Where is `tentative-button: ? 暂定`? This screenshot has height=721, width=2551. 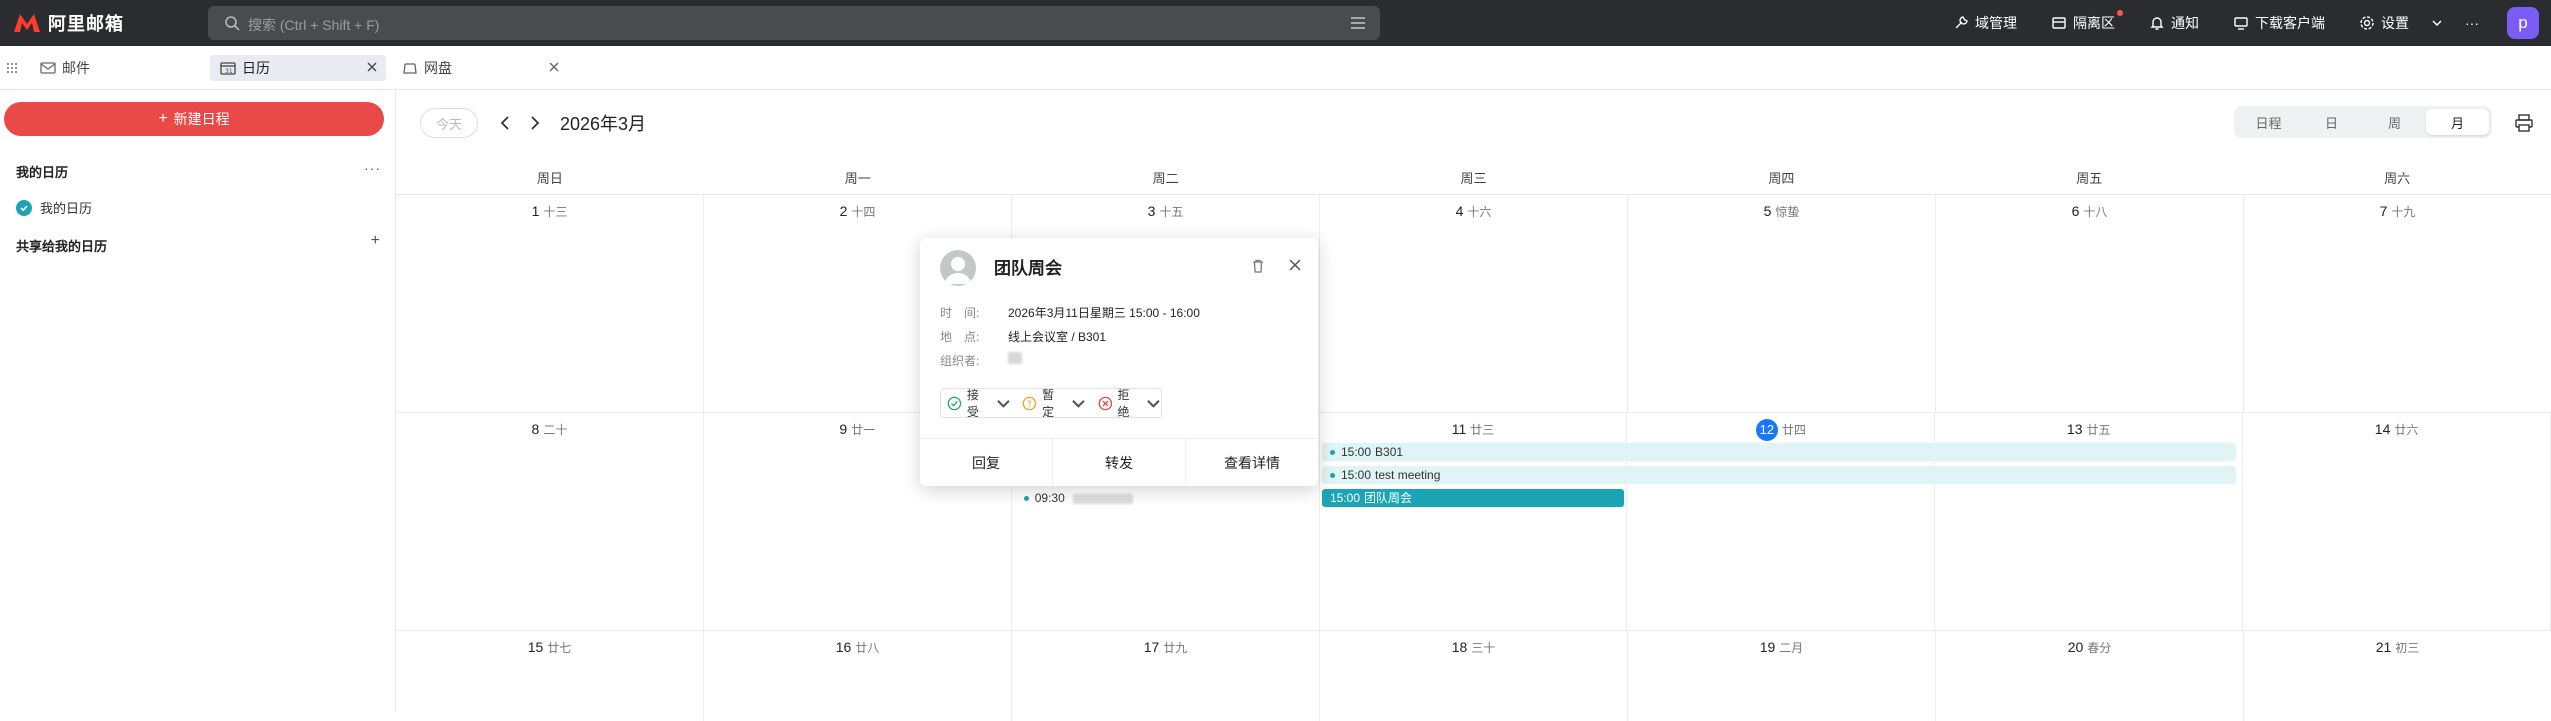
tentative-button: ? 暂定 is located at coordinates (1053, 403).